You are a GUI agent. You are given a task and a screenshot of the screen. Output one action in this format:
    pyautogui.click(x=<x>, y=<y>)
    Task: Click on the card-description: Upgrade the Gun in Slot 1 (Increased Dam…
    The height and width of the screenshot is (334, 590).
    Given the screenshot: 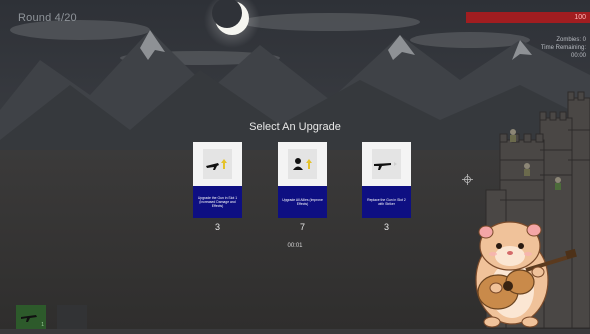 What is the action you would take?
    pyautogui.click(x=217, y=202)
    